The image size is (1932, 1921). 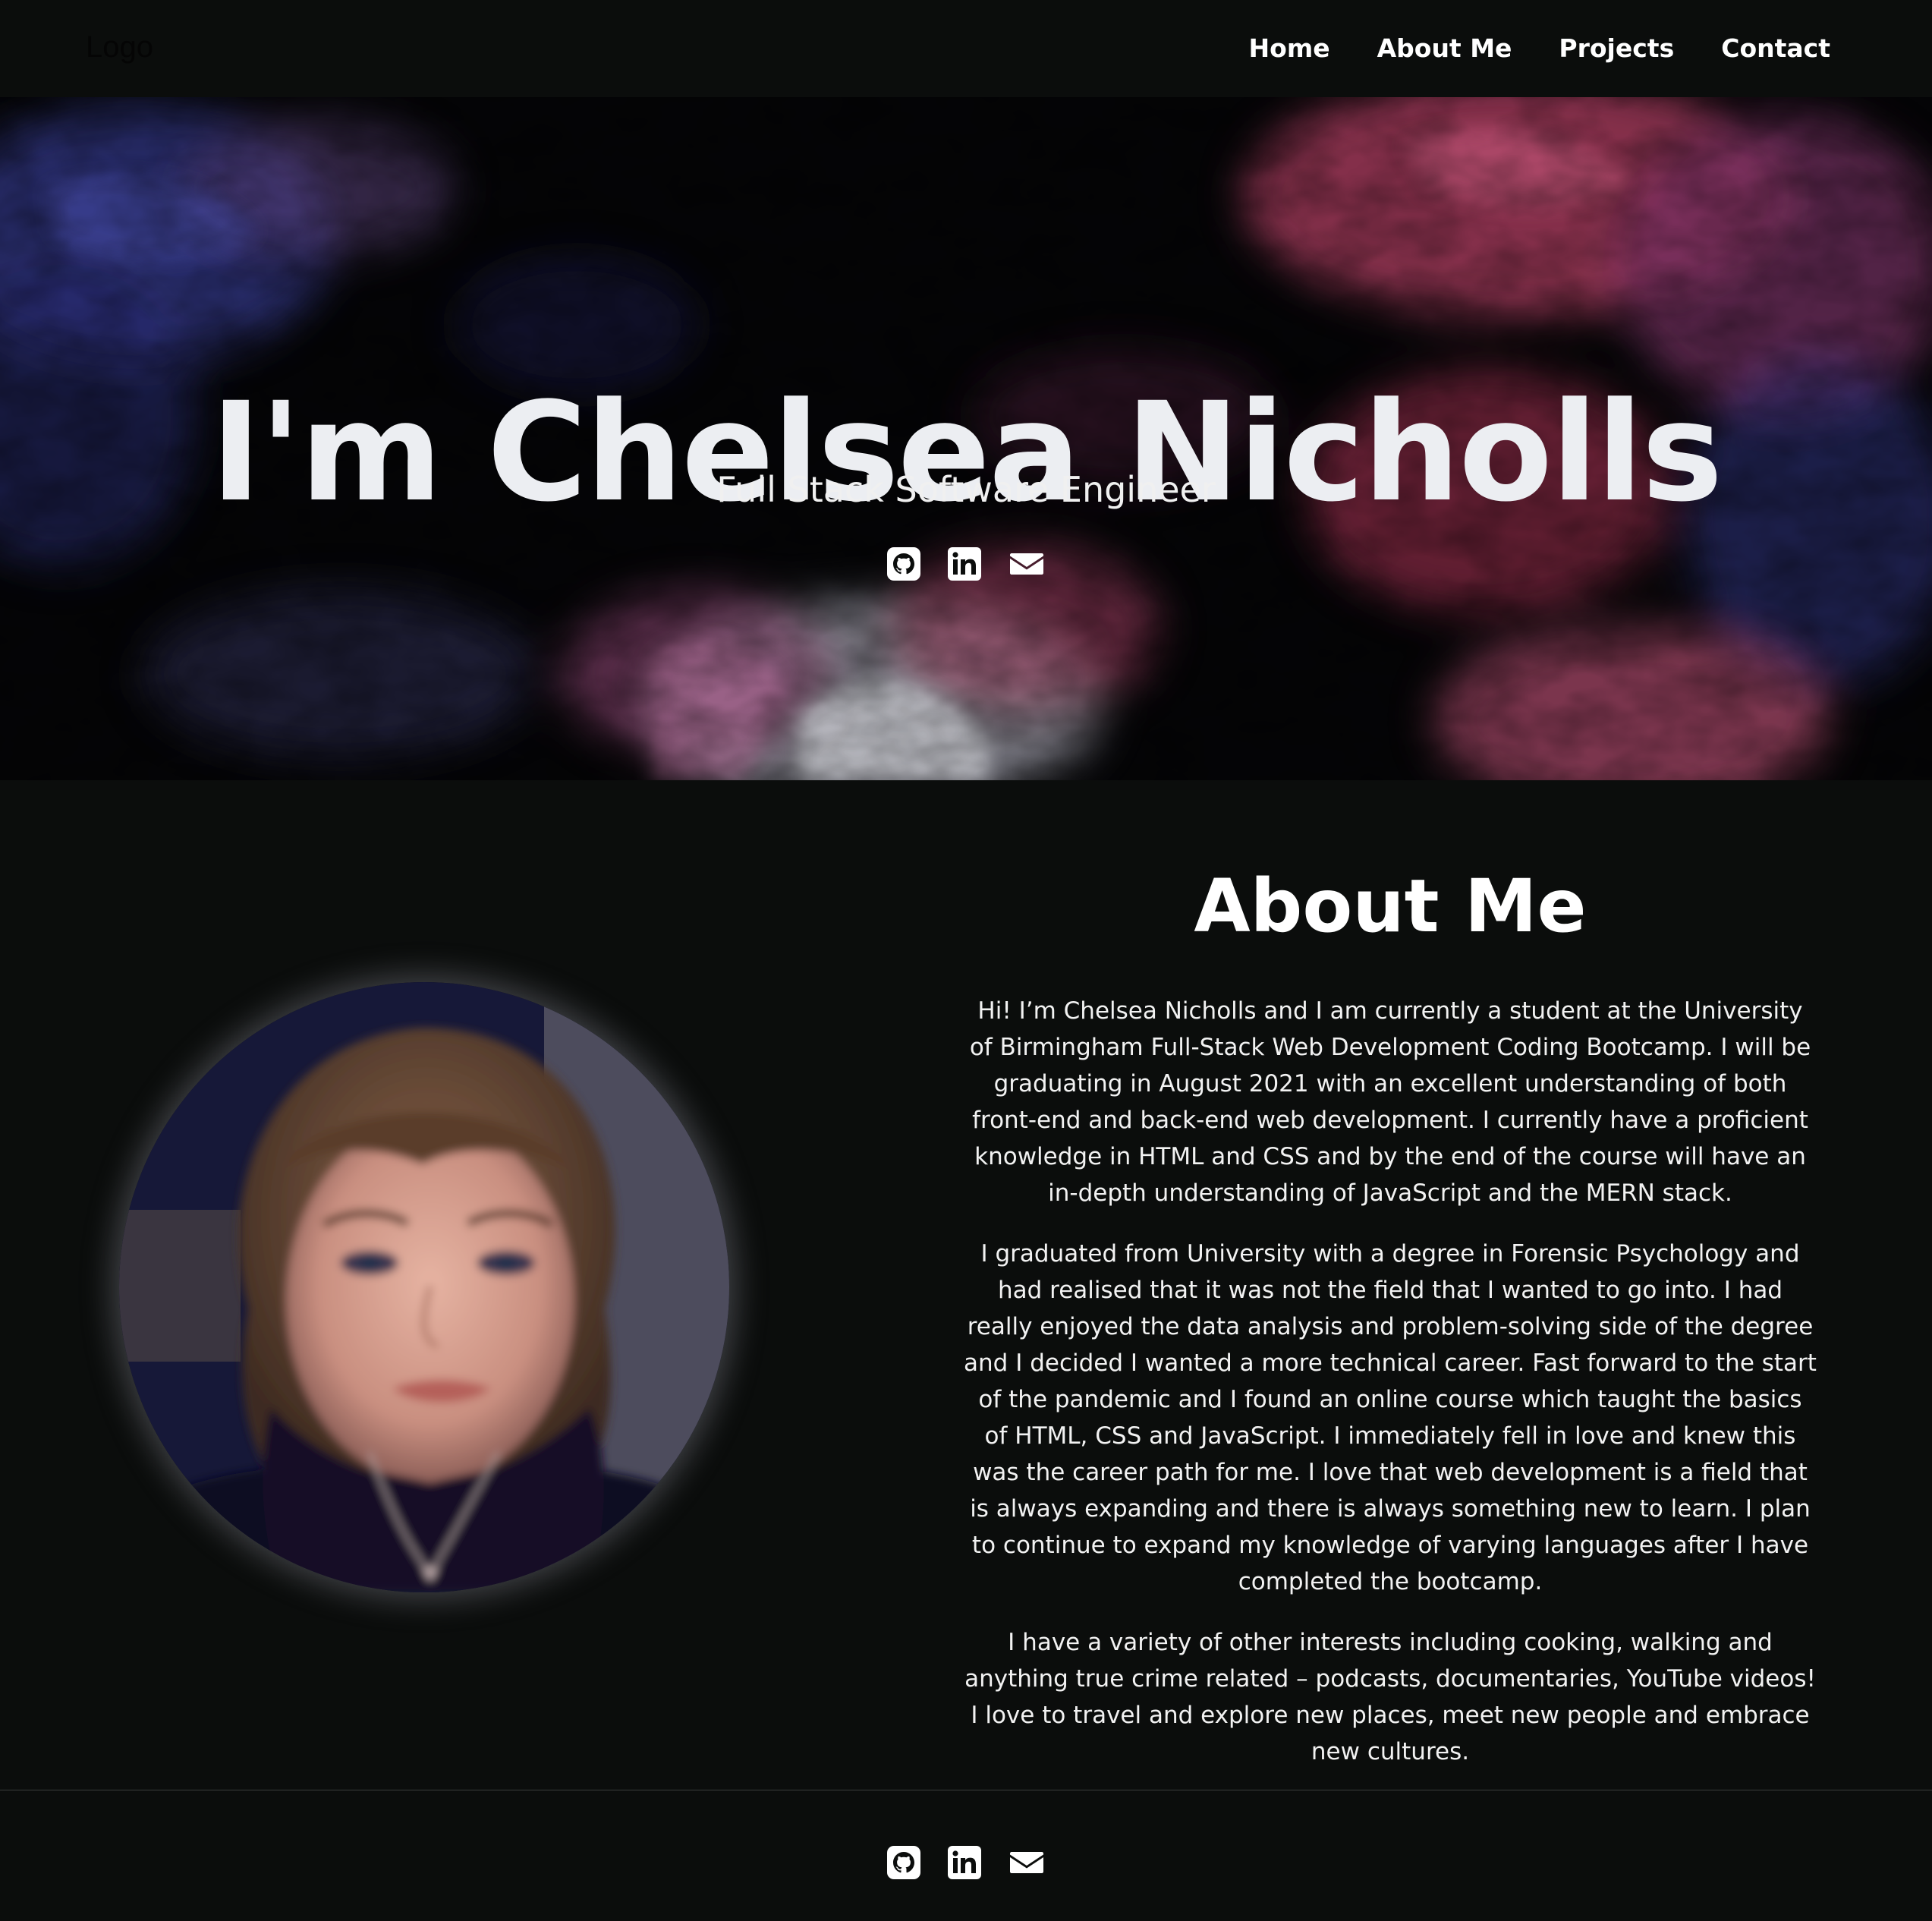 What do you see at coordinates (1289, 48) in the screenshot?
I see `nav-link-home: Home` at bounding box center [1289, 48].